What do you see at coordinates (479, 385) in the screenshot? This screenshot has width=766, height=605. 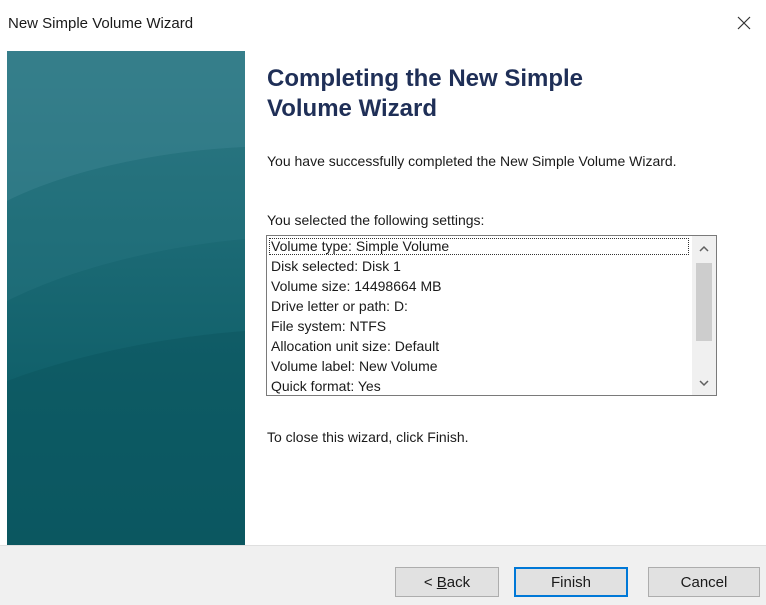 I see `list-item: Quick format: Yes` at bounding box center [479, 385].